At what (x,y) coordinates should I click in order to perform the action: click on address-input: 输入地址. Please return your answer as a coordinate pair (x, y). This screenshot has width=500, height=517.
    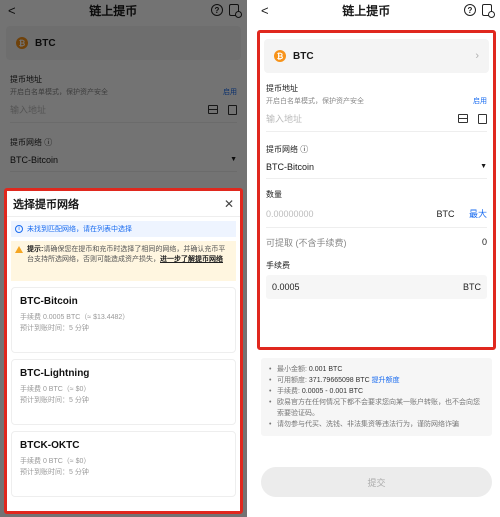
    Looking at the image, I should click on (376, 119).